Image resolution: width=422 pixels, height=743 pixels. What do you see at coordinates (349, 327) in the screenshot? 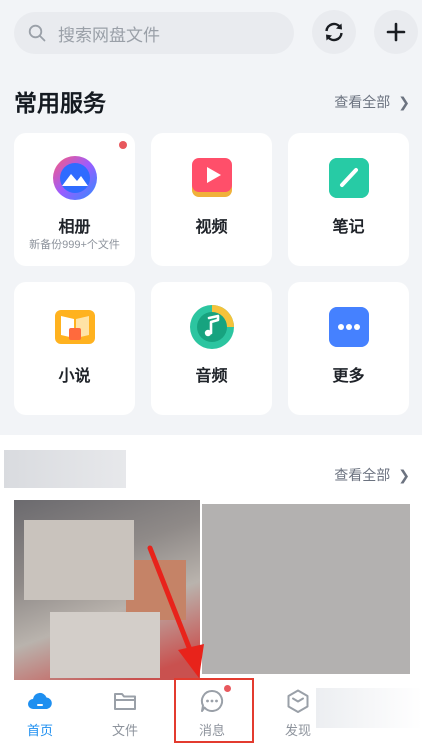
I see `more-icon` at bounding box center [349, 327].